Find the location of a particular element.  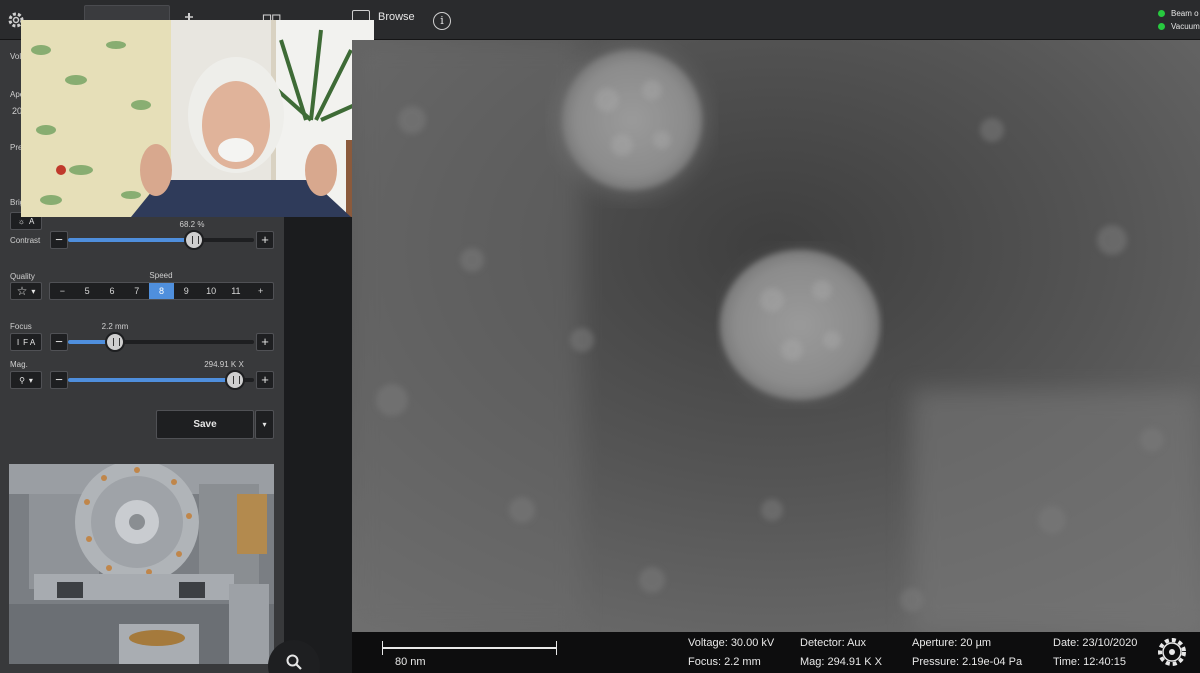

brightness-auto-label: A is located at coordinates (32, 221).